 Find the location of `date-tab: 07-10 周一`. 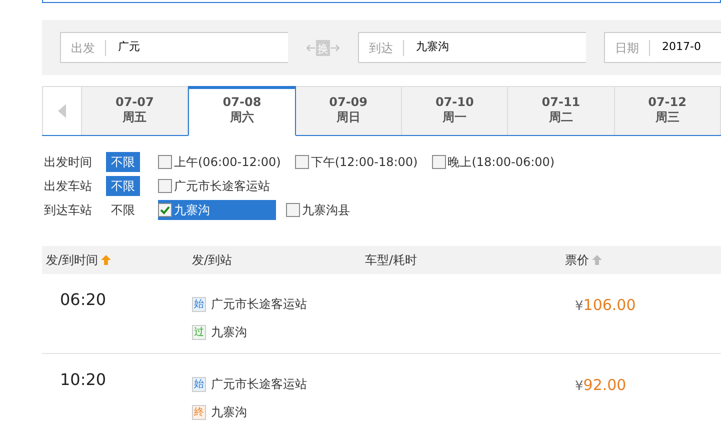

date-tab: 07-10 周一 is located at coordinates (455, 110).